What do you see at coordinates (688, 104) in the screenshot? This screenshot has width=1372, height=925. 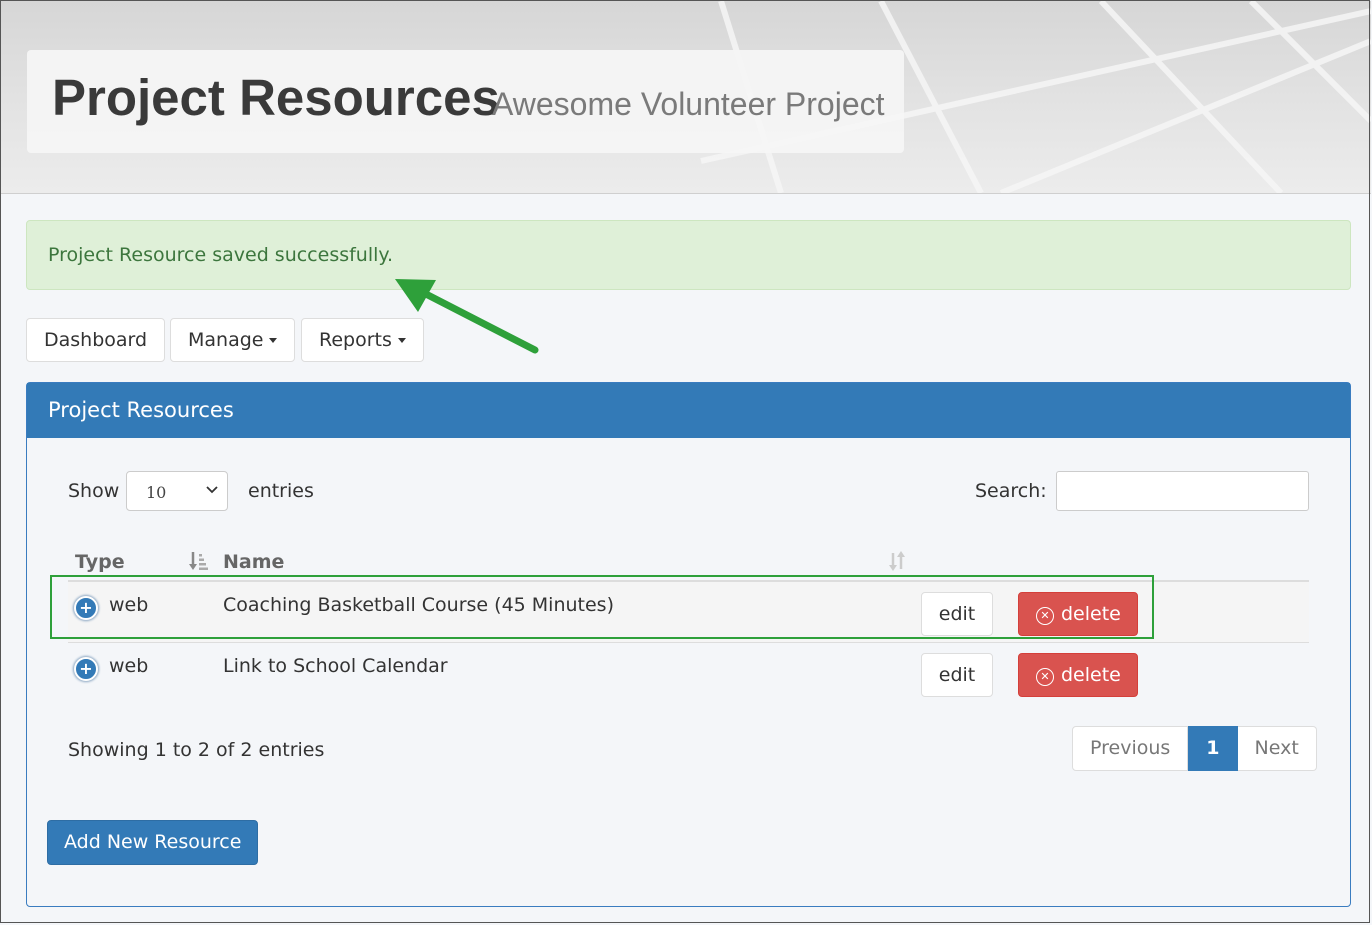 I see `page-subtitle: Awesome Volunteer Project` at bounding box center [688, 104].